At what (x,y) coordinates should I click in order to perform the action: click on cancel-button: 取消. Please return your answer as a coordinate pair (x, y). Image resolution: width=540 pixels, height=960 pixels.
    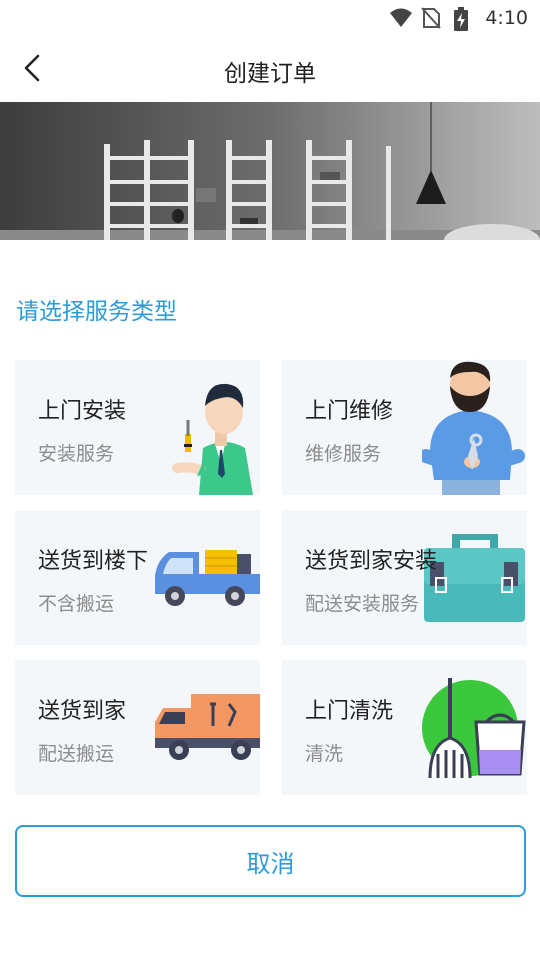
    Looking at the image, I should click on (270, 861).